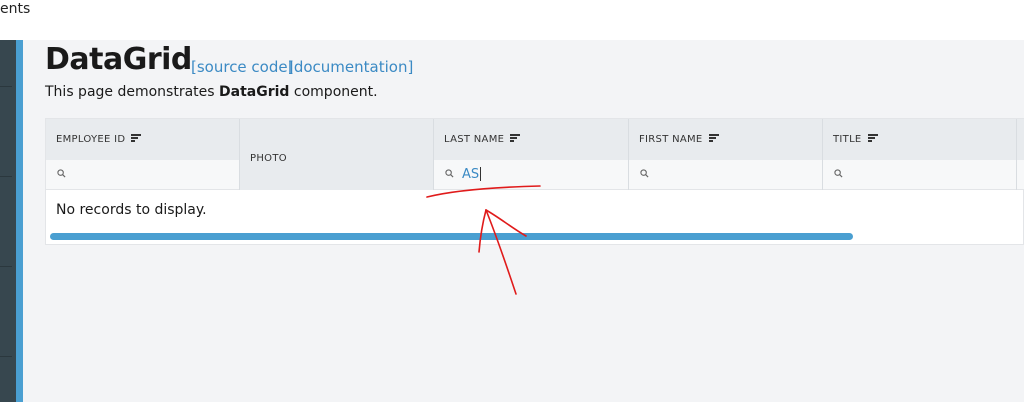 The height and width of the screenshot is (402, 1024). Describe the element at coordinates (268, 158) in the screenshot. I see `column-label: PHOTO` at that location.